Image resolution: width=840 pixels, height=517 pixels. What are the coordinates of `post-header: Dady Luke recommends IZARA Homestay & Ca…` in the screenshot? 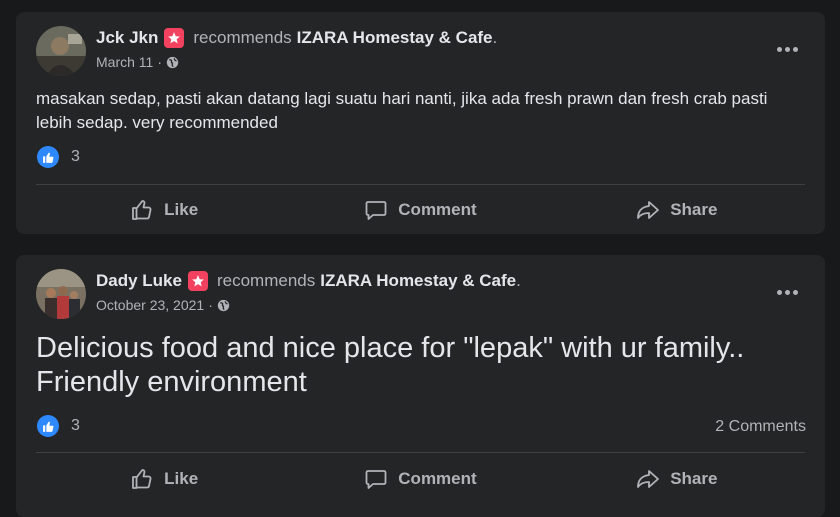 It's located at (308, 281).